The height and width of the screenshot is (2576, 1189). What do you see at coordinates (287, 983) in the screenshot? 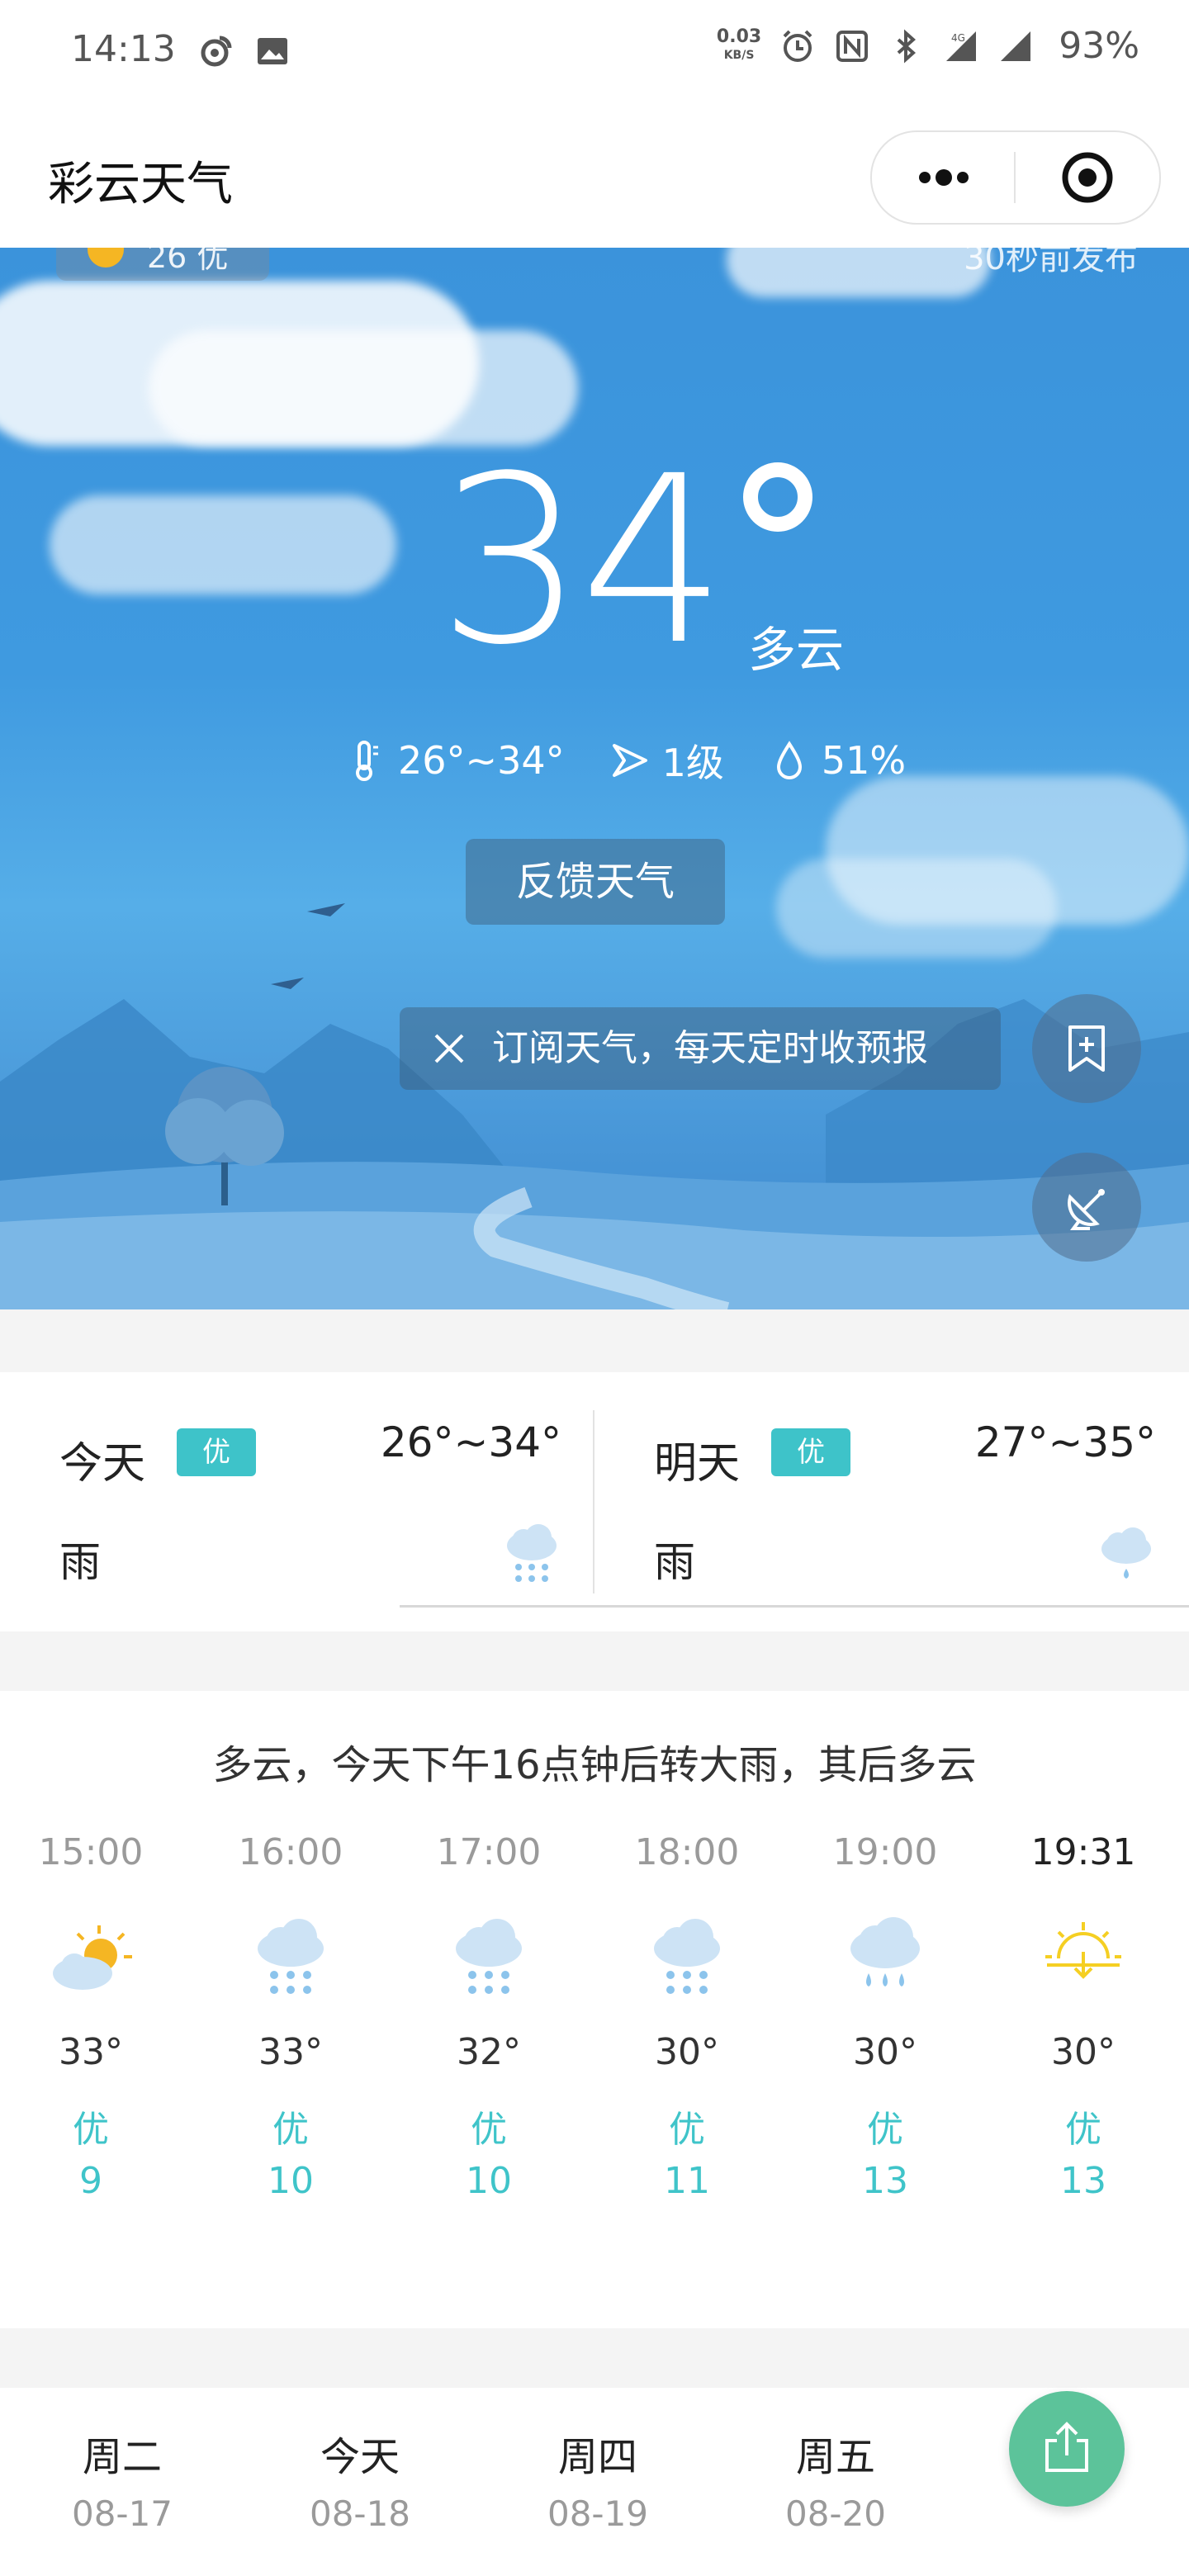
I see `bird-decoration` at bounding box center [287, 983].